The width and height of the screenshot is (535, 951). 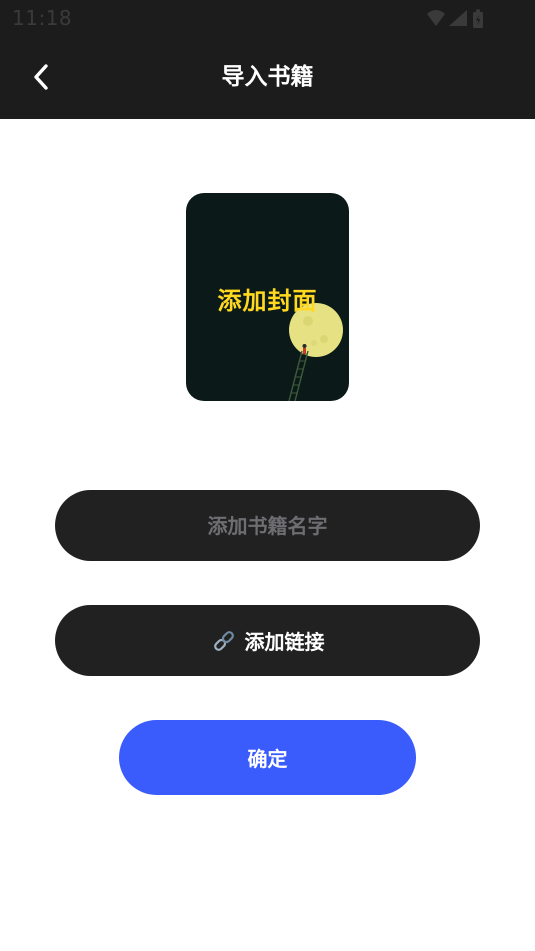 What do you see at coordinates (267, 19) in the screenshot?
I see `status-bar: 11:18` at bounding box center [267, 19].